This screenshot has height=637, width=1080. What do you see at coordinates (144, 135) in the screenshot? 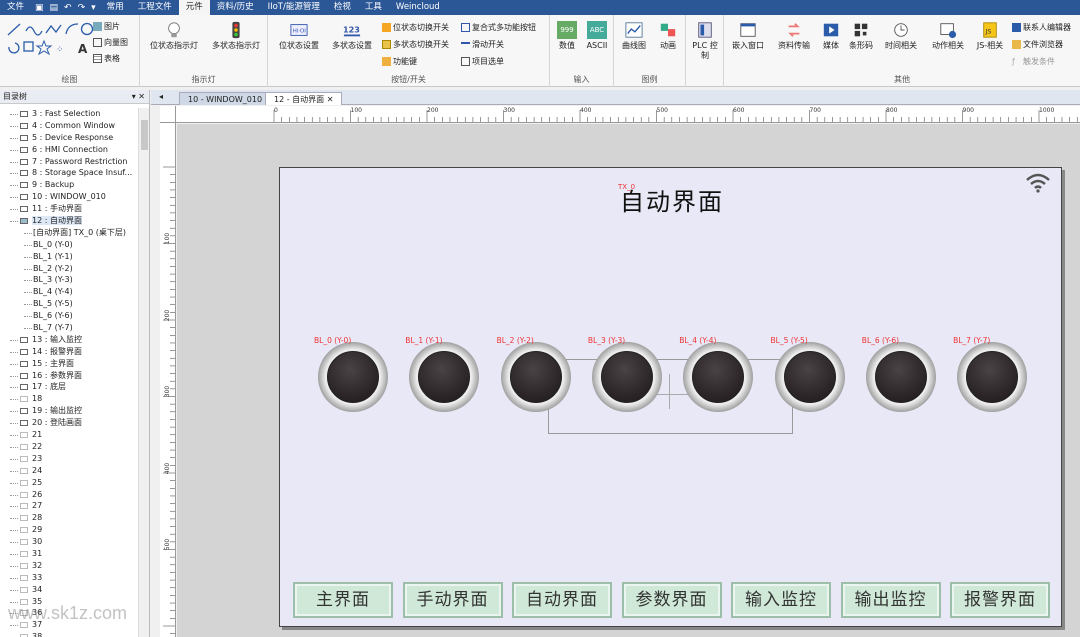
I see `scrollbar-thumb` at bounding box center [144, 135].